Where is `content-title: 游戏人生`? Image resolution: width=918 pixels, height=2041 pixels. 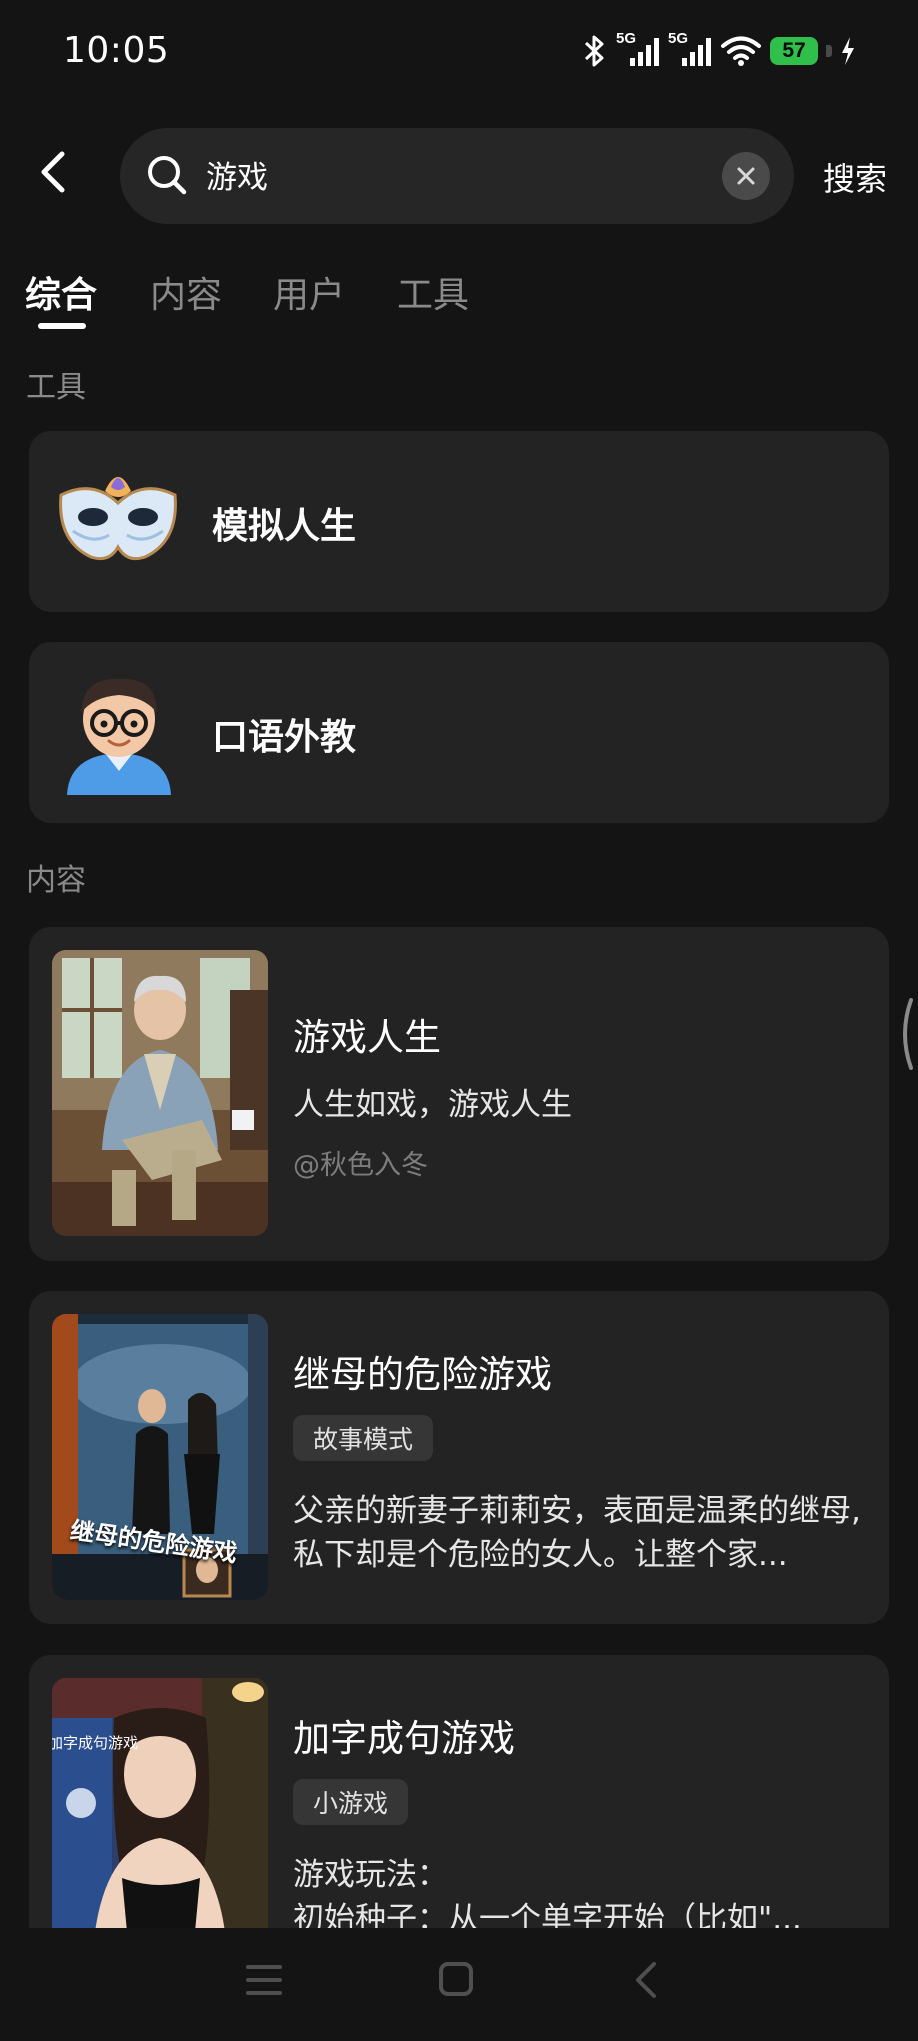
content-title: 游戏人生 is located at coordinates (367, 1037).